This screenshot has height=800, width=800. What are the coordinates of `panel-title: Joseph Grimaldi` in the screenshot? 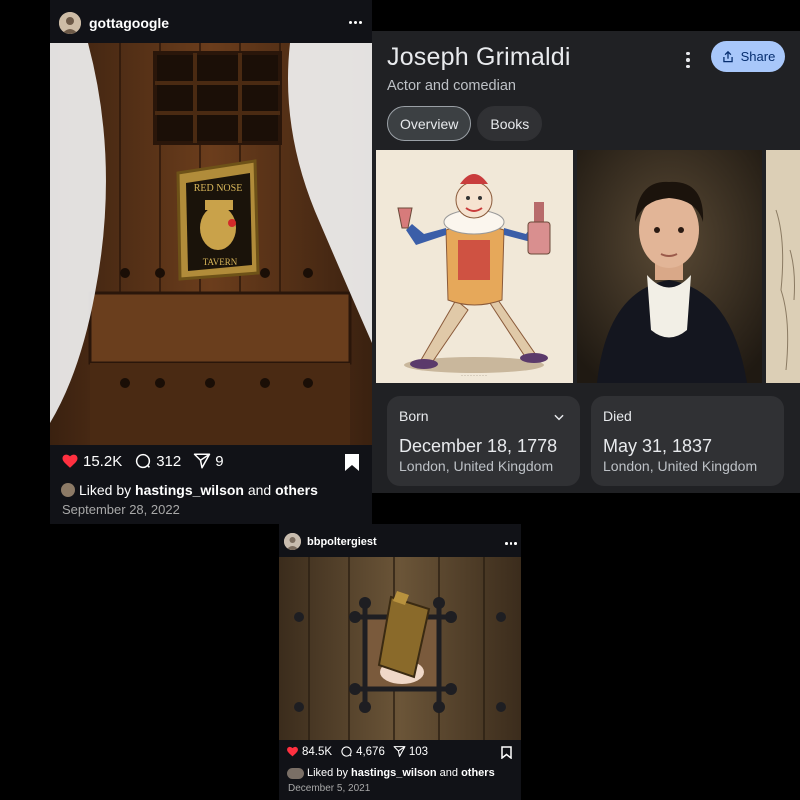 It's located at (479, 57).